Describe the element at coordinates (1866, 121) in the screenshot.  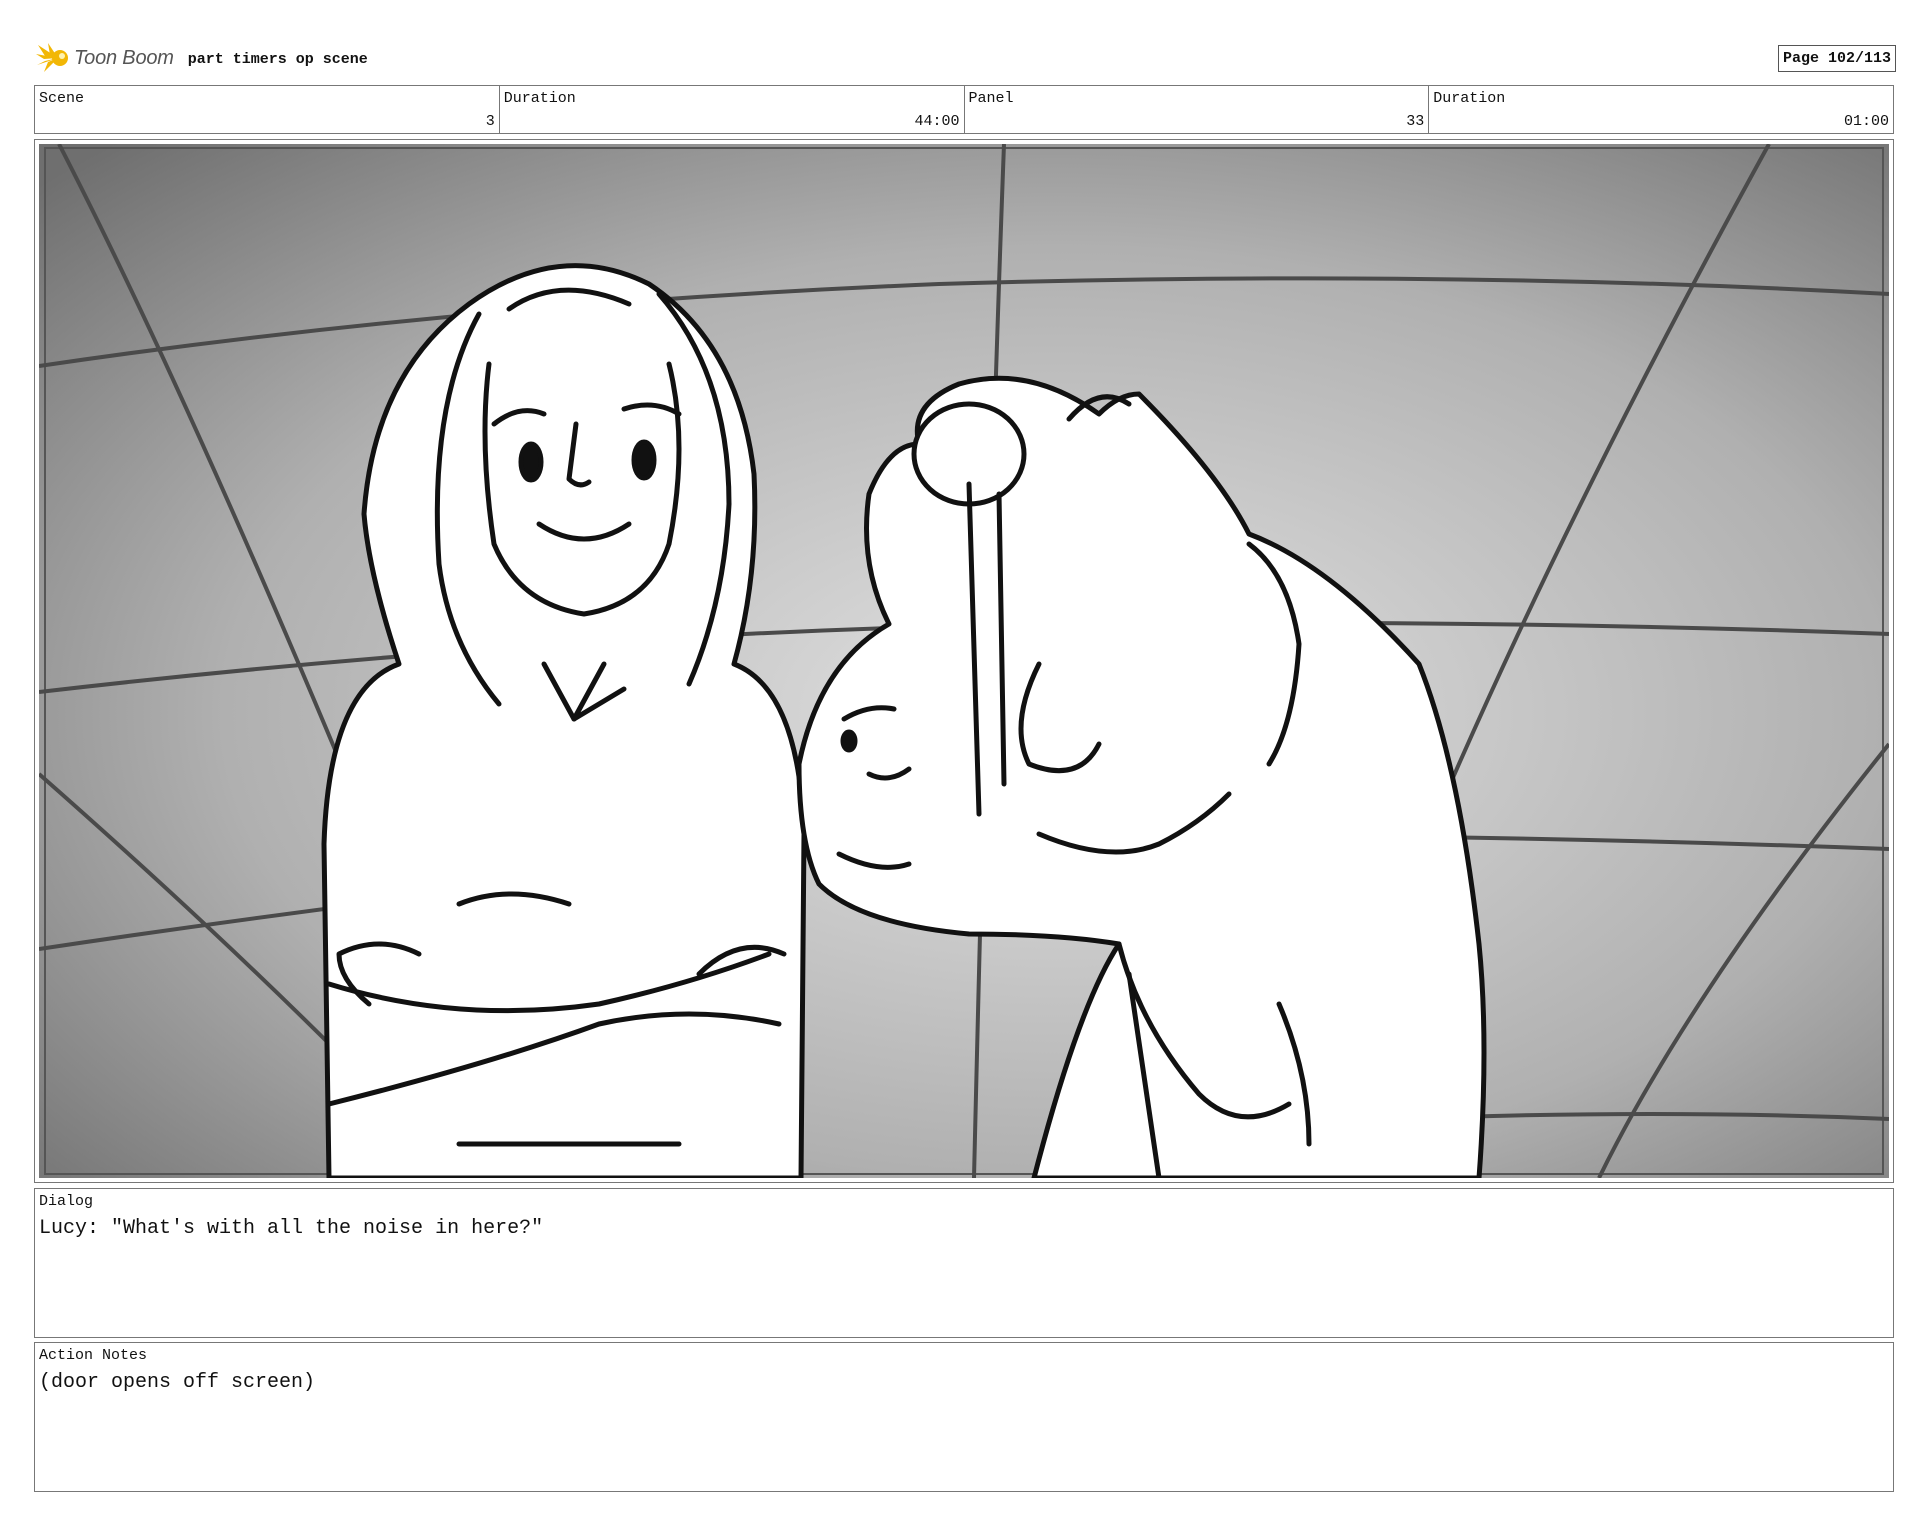
I see `panel-duration-value: 01:00` at that location.